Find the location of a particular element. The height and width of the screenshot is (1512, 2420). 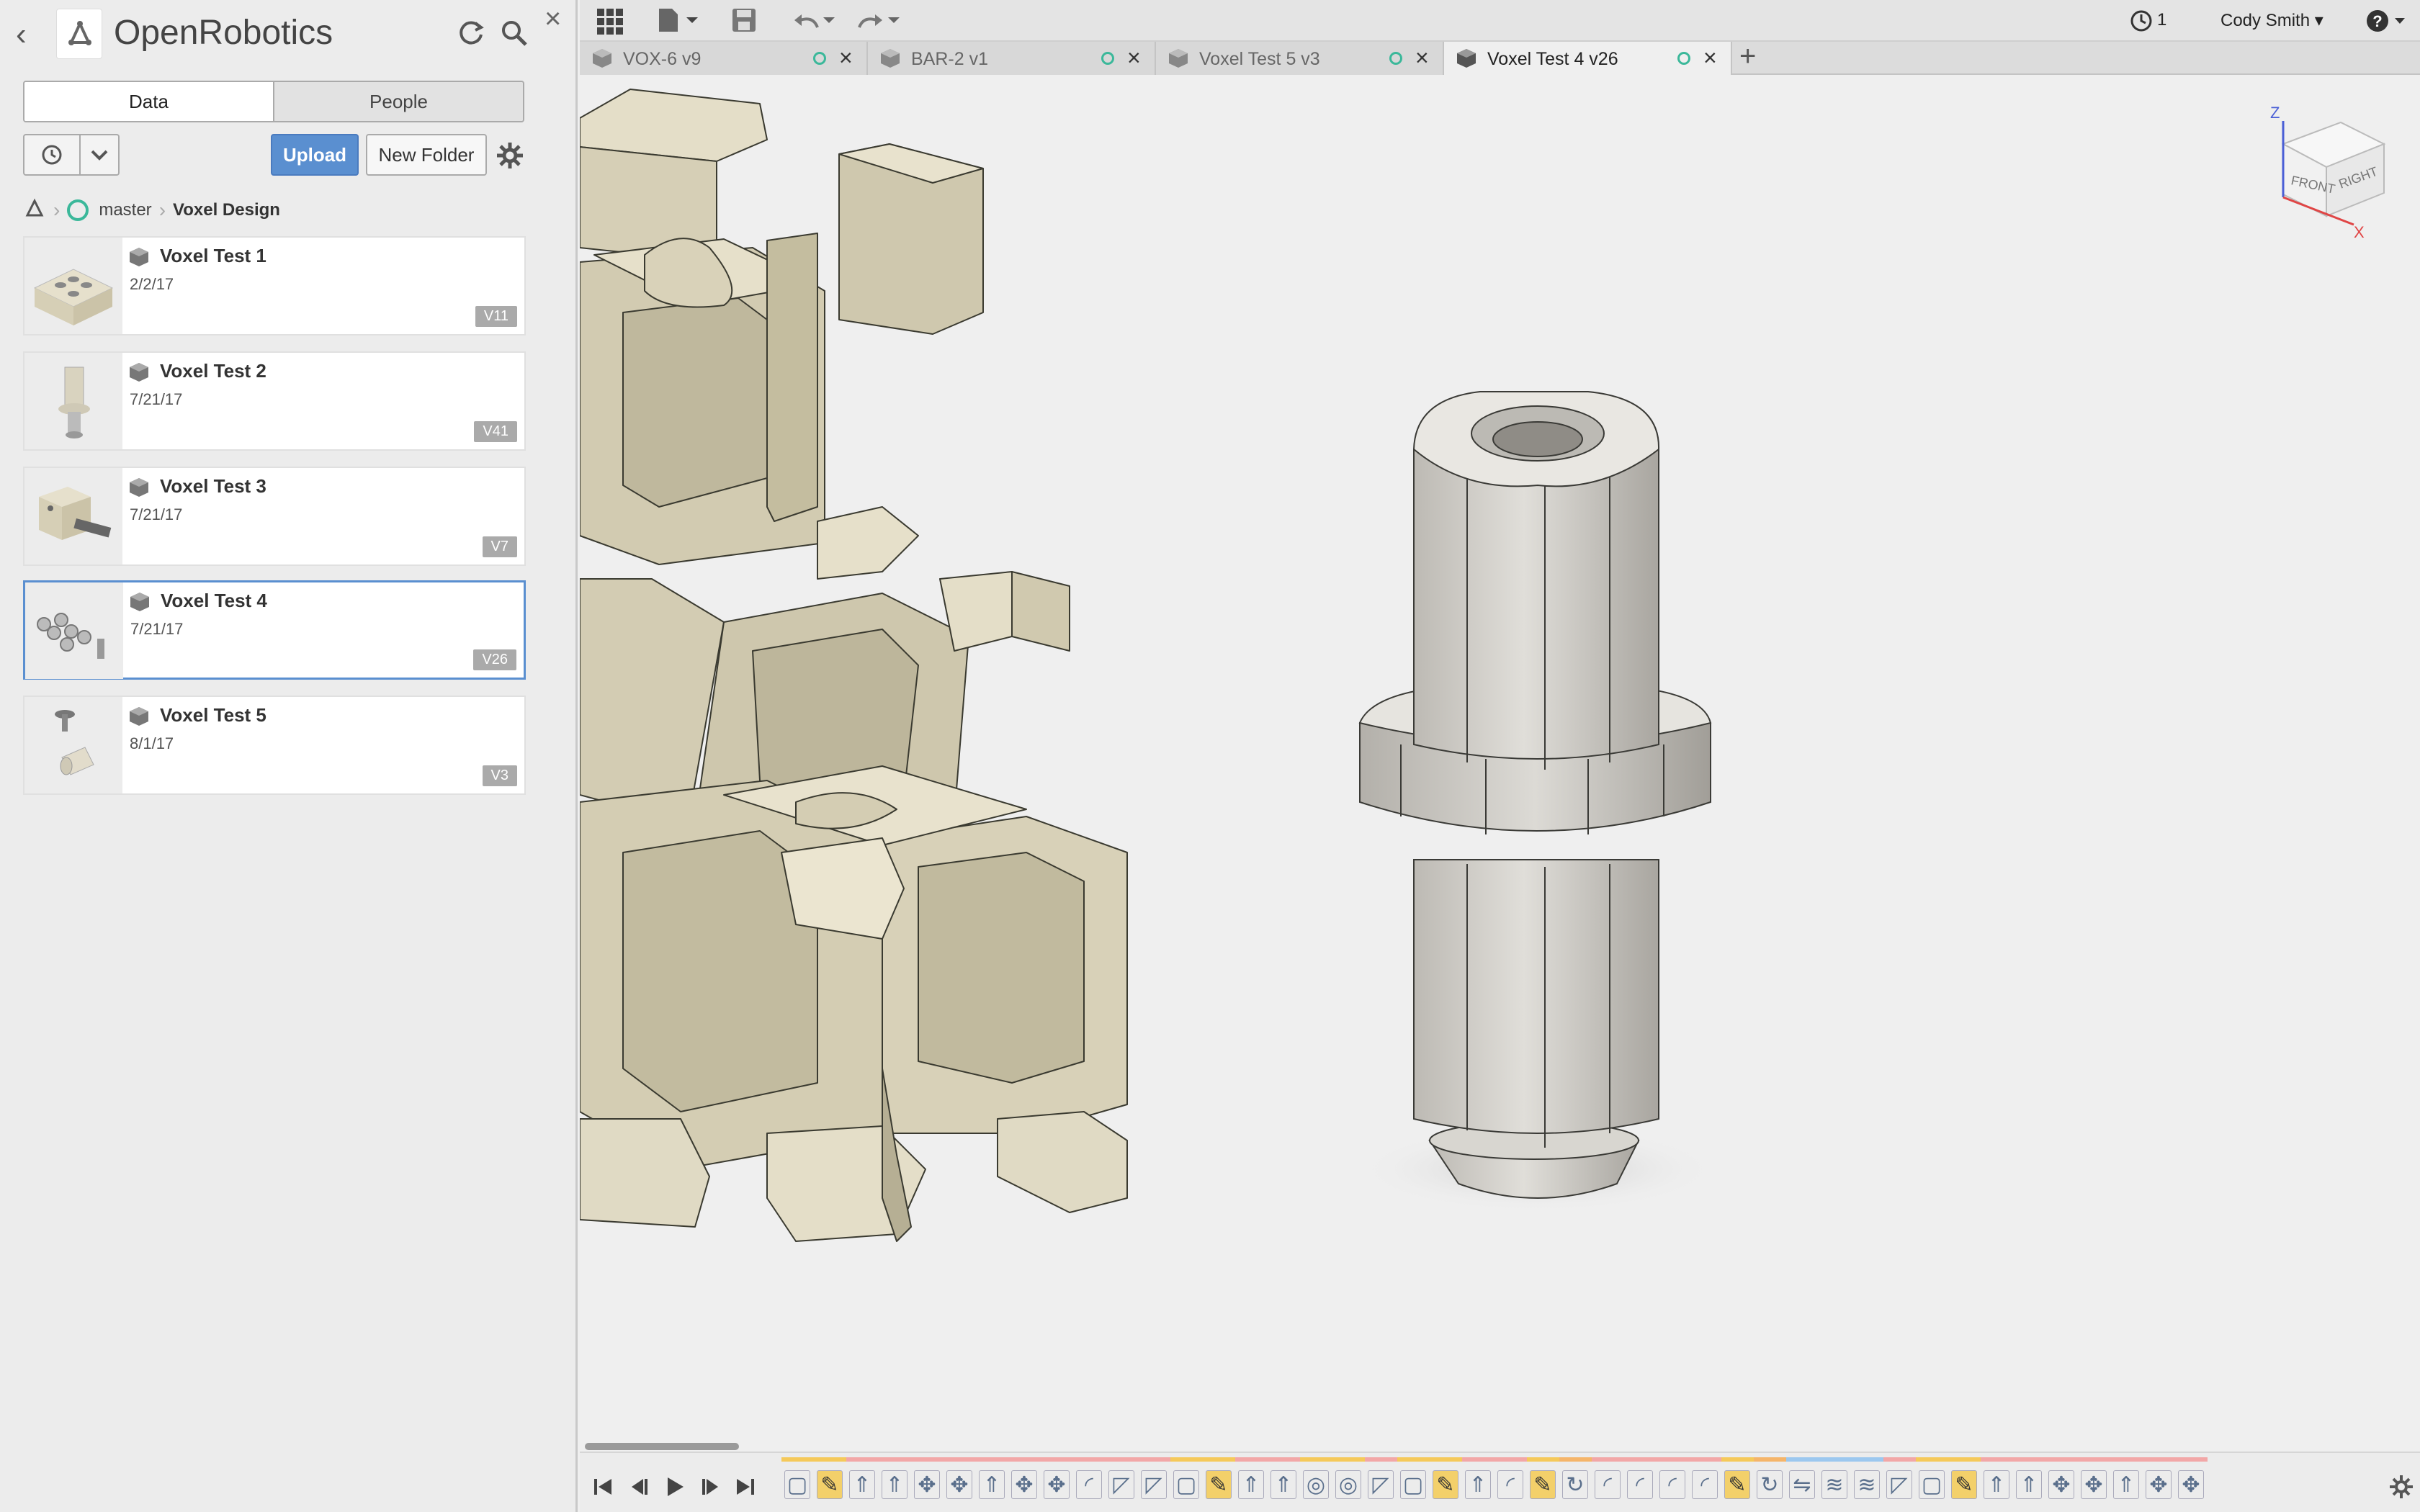

play-icon is located at coordinates (674, 1486).